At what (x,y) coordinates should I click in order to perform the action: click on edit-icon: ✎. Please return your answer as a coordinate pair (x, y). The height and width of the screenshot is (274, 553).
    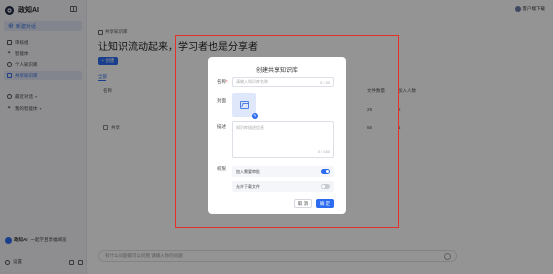
    Looking at the image, I should click on (255, 116).